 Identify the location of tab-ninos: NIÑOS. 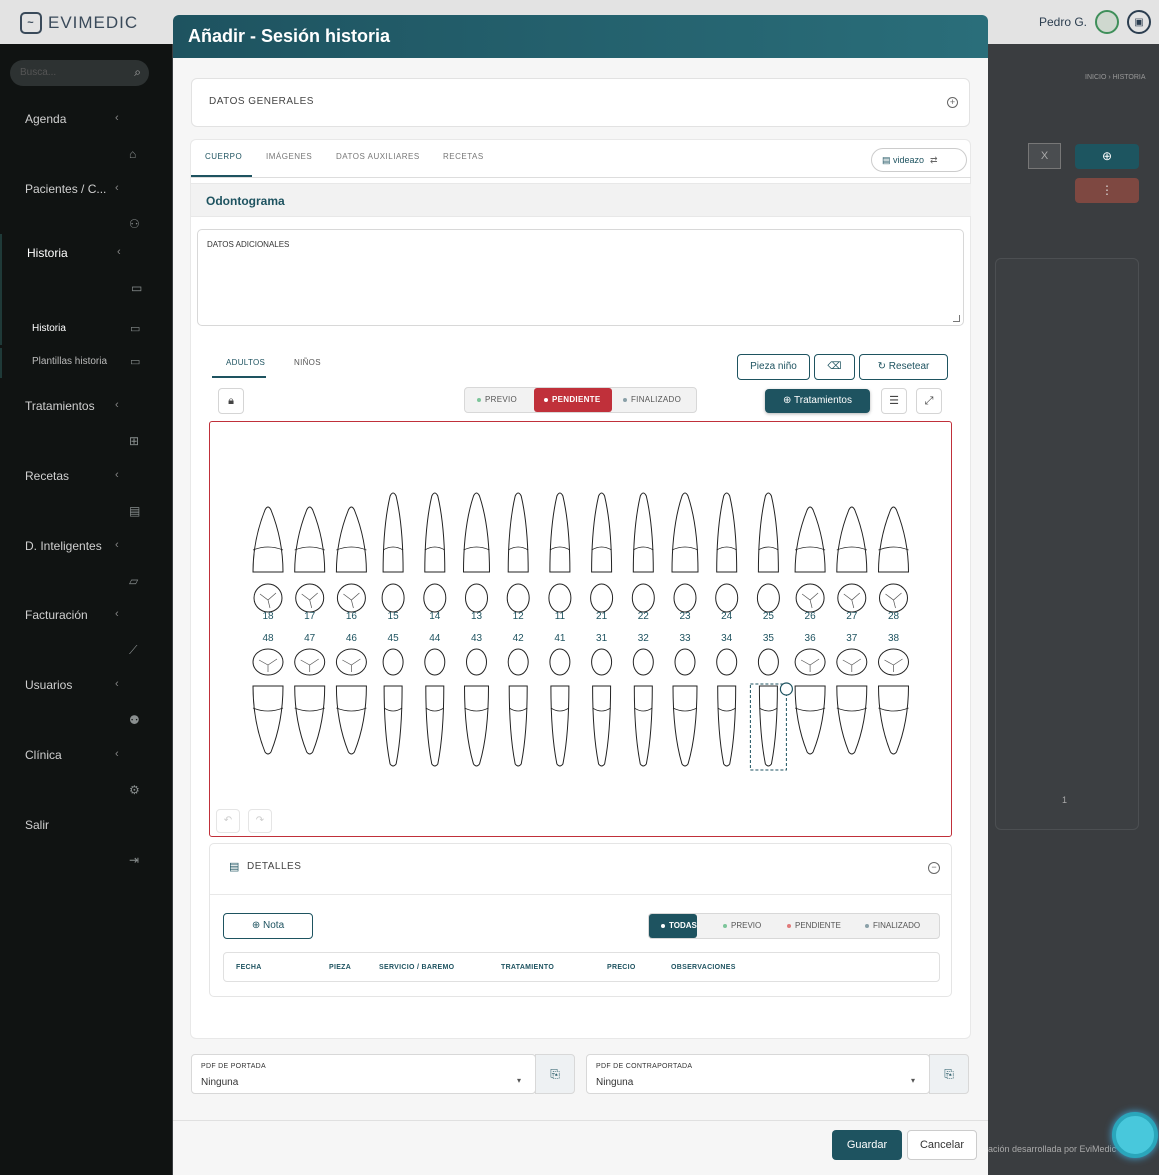
(307, 362).